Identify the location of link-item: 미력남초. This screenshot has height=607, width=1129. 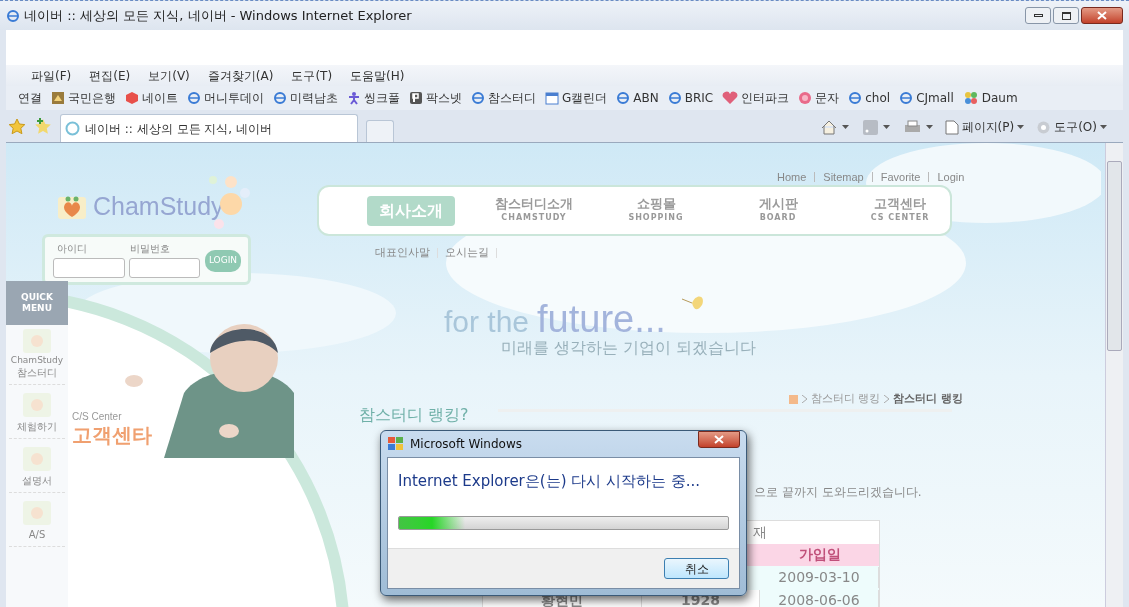
(305, 98).